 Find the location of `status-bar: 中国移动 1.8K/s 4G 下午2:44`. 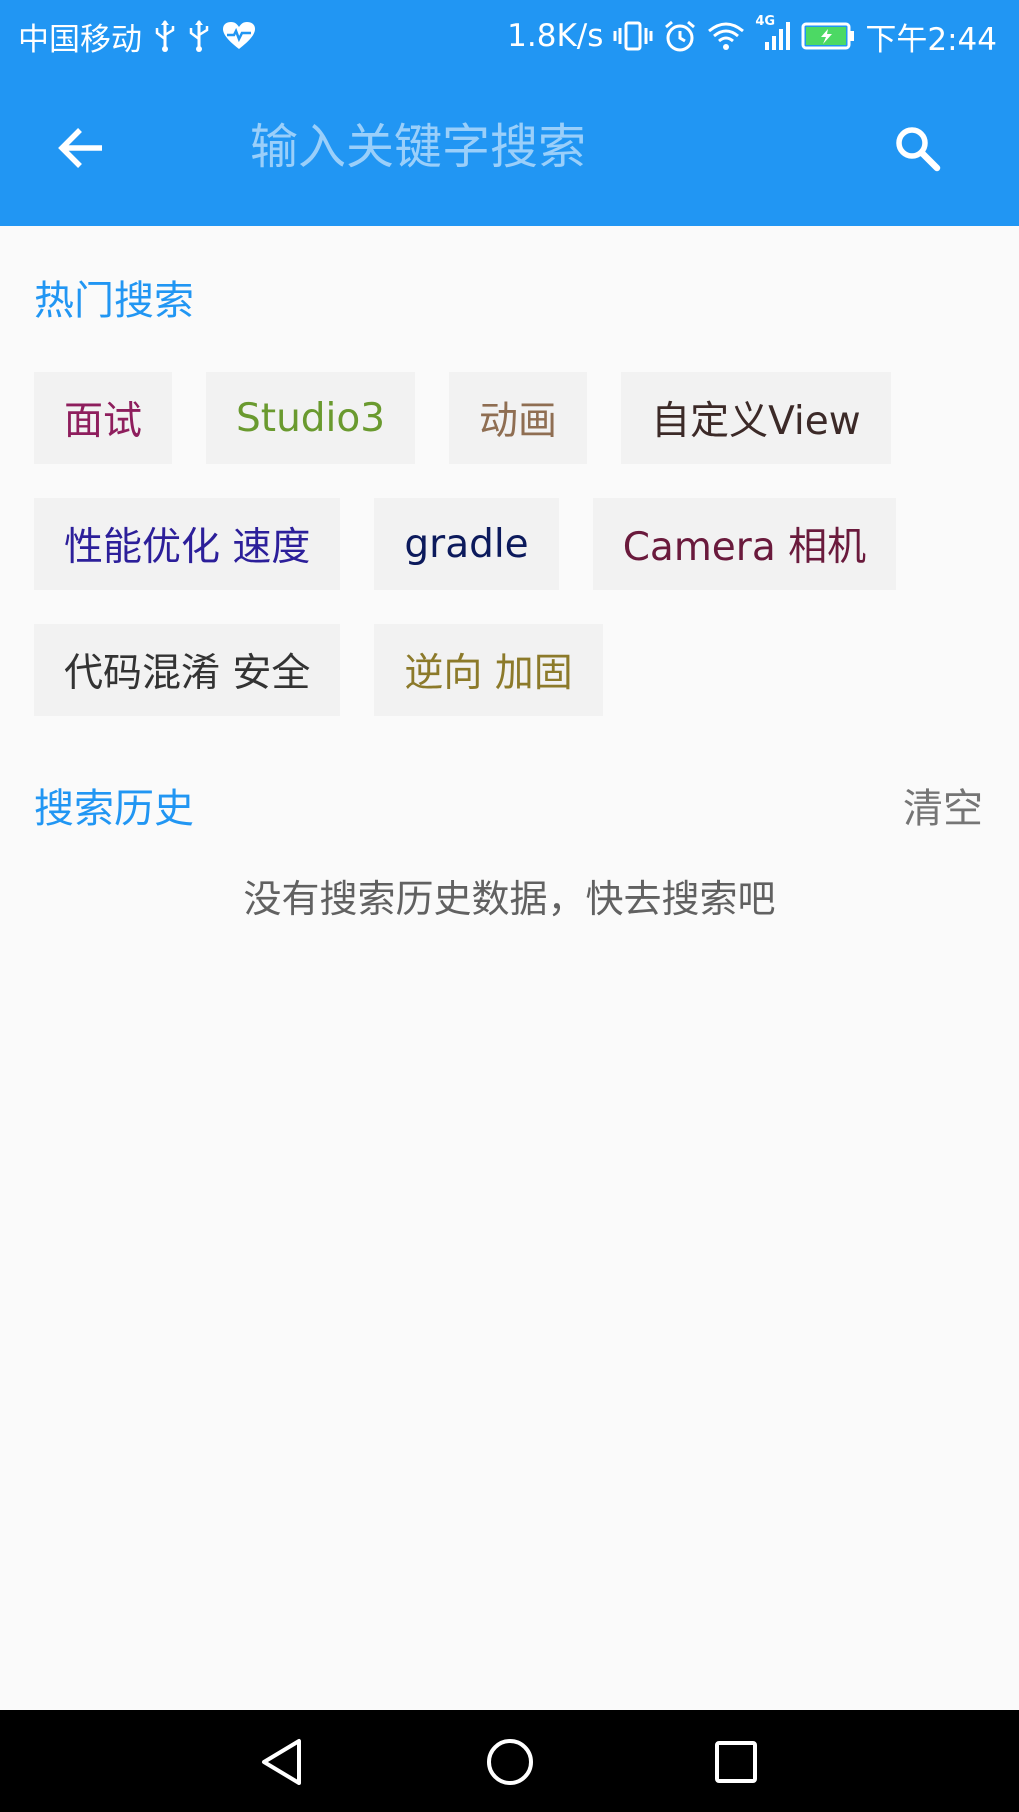

status-bar: 中国移动 1.8K/s 4G 下午2:44 is located at coordinates (509, 36).